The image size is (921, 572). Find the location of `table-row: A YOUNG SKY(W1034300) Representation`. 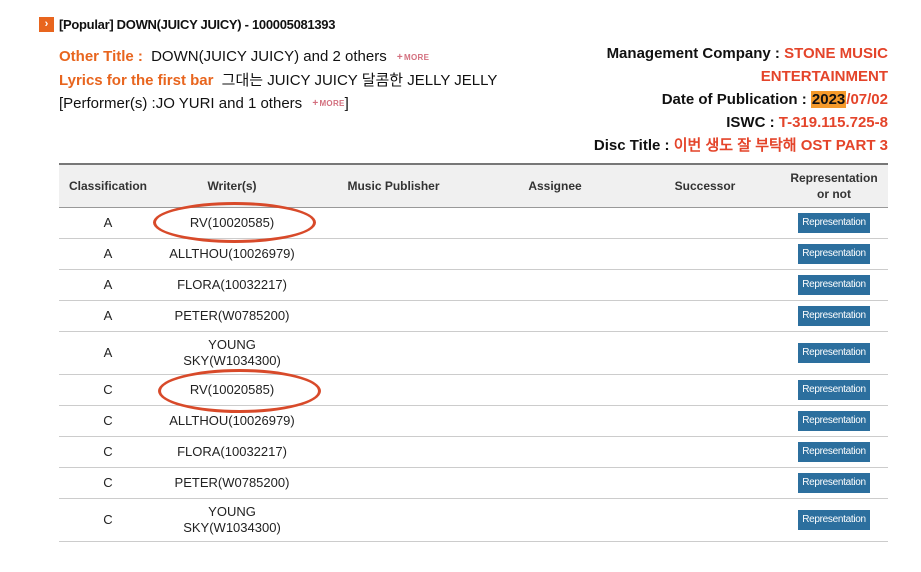

table-row: A YOUNG SKY(W1034300) Representation is located at coordinates (473, 353).